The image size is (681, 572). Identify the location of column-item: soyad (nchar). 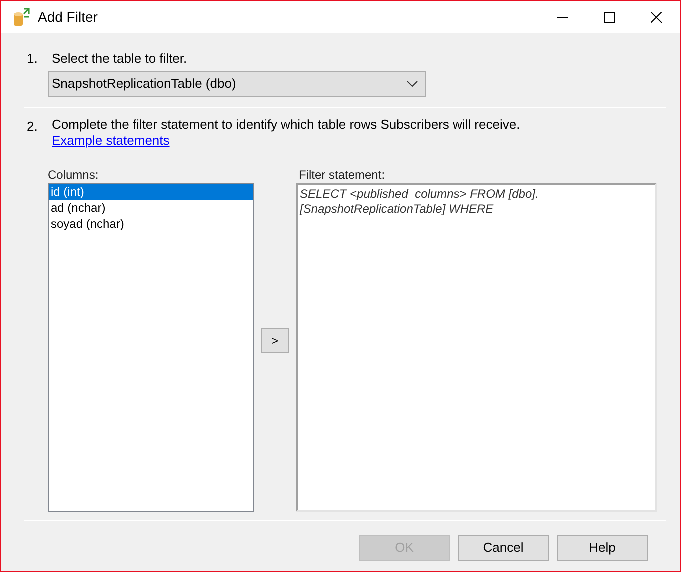
(151, 224).